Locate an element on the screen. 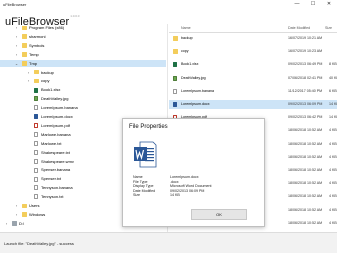 The height and width of the screenshot is (253, 337). tree-item-label: Users is located at coordinates (34, 205).